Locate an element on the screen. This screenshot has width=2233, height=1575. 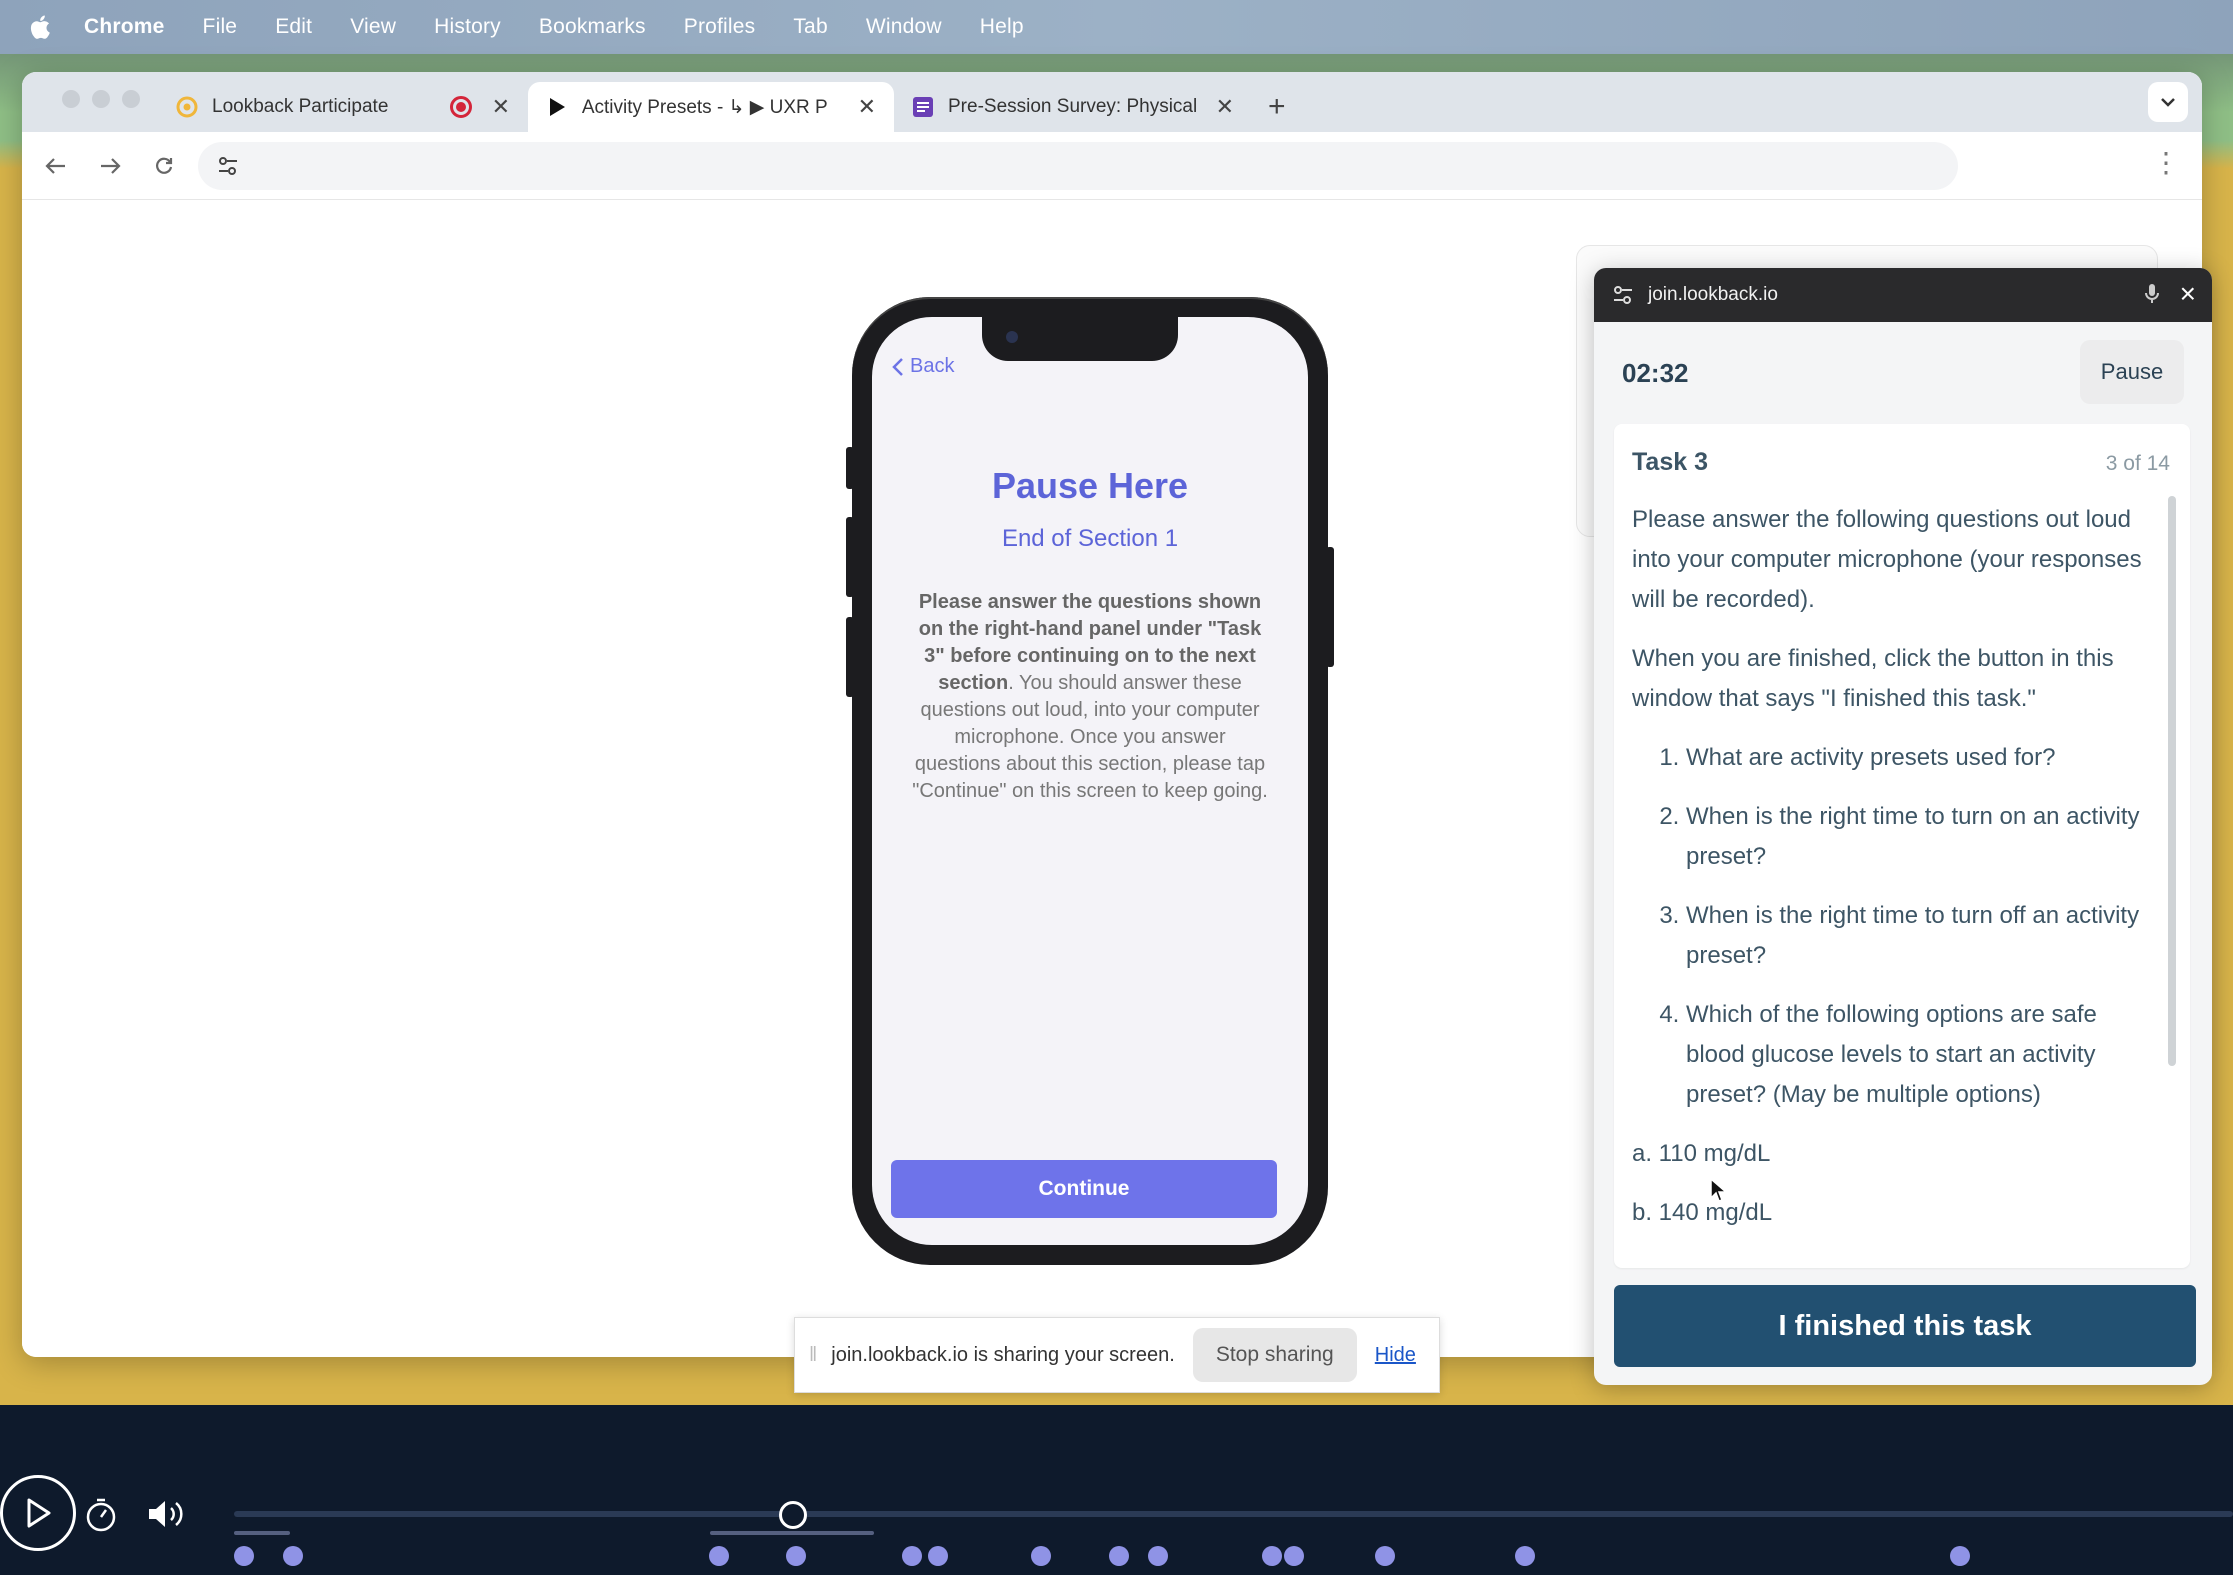
menu-help: Help is located at coordinates (1002, 27).